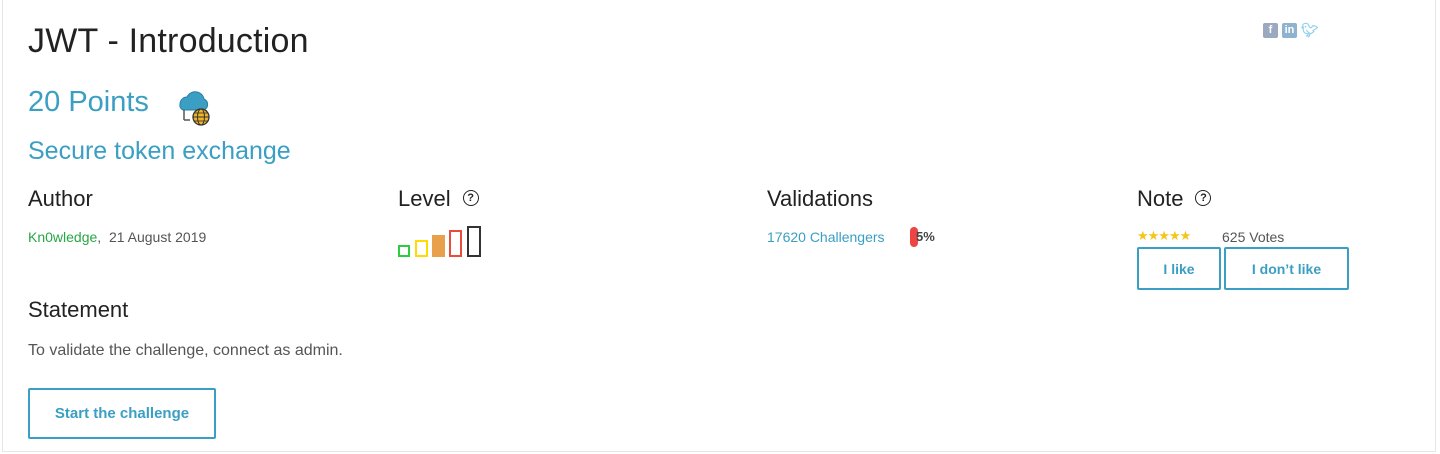  What do you see at coordinates (78, 309) in the screenshot?
I see `statement-heading: Statement` at bounding box center [78, 309].